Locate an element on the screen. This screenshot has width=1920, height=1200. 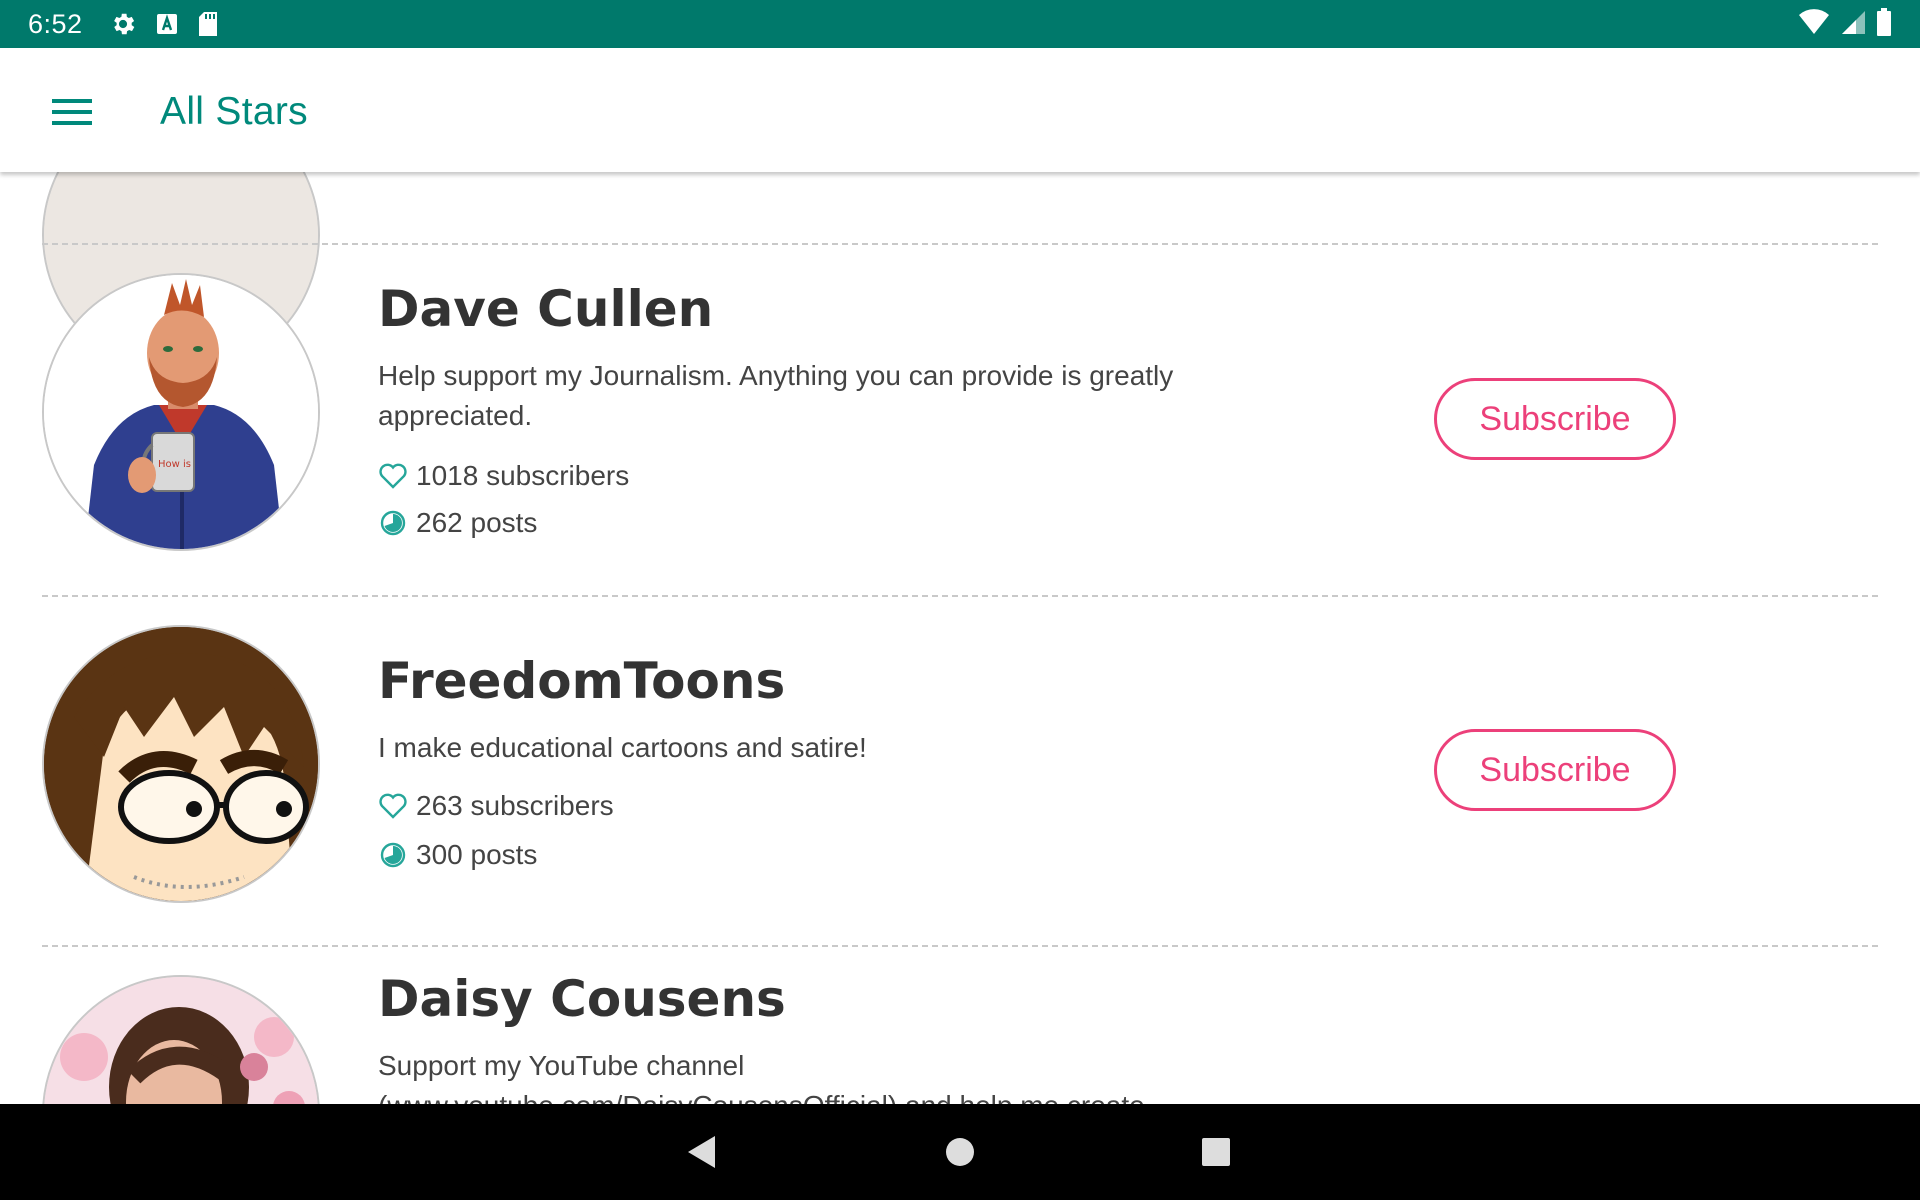
post-count: 300 posts is located at coordinates (457, 855).